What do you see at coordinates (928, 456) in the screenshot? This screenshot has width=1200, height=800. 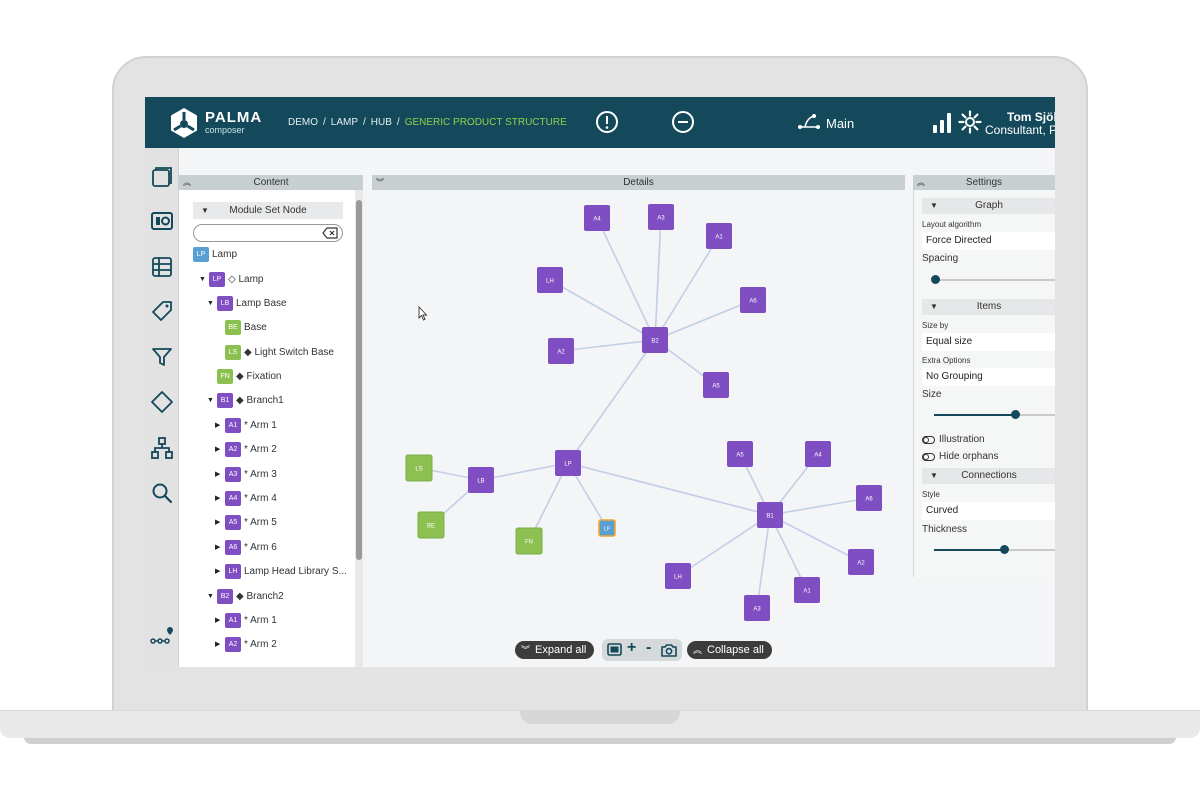 I see `hide-orphans-toggle` at bounding box center [928, 456].